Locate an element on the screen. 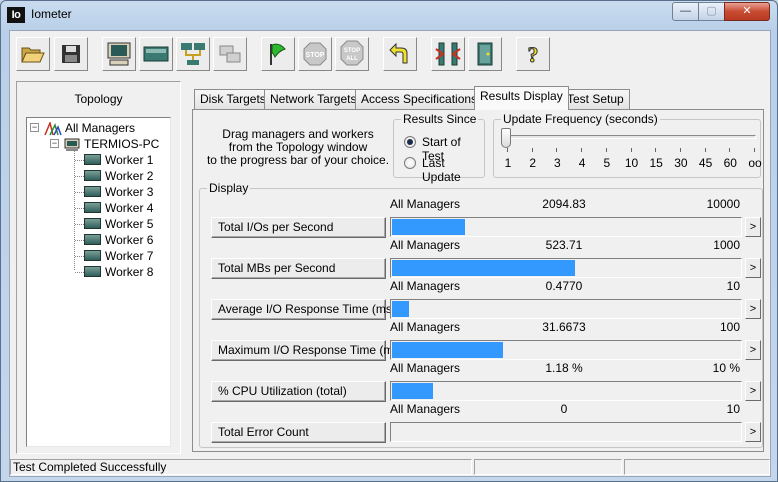  reset-arrow-icon is located at coordinates (398, 53).